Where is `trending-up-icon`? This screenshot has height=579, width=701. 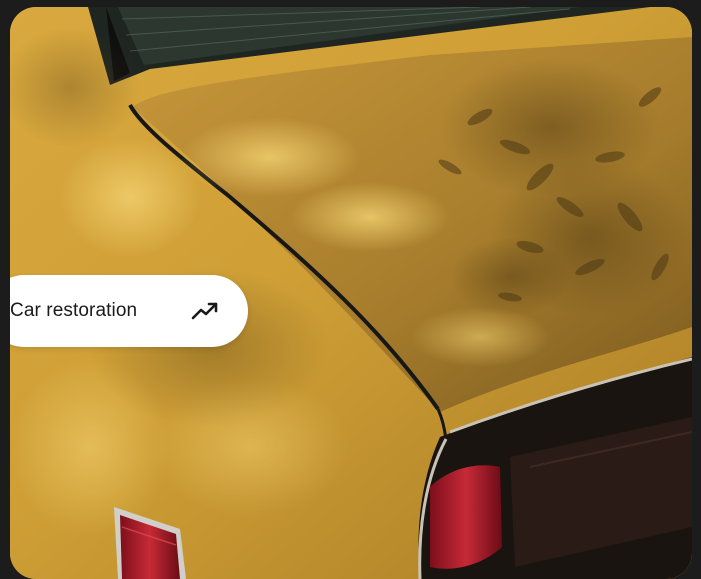 trending-up-icon is located at coordinates (205, 311).